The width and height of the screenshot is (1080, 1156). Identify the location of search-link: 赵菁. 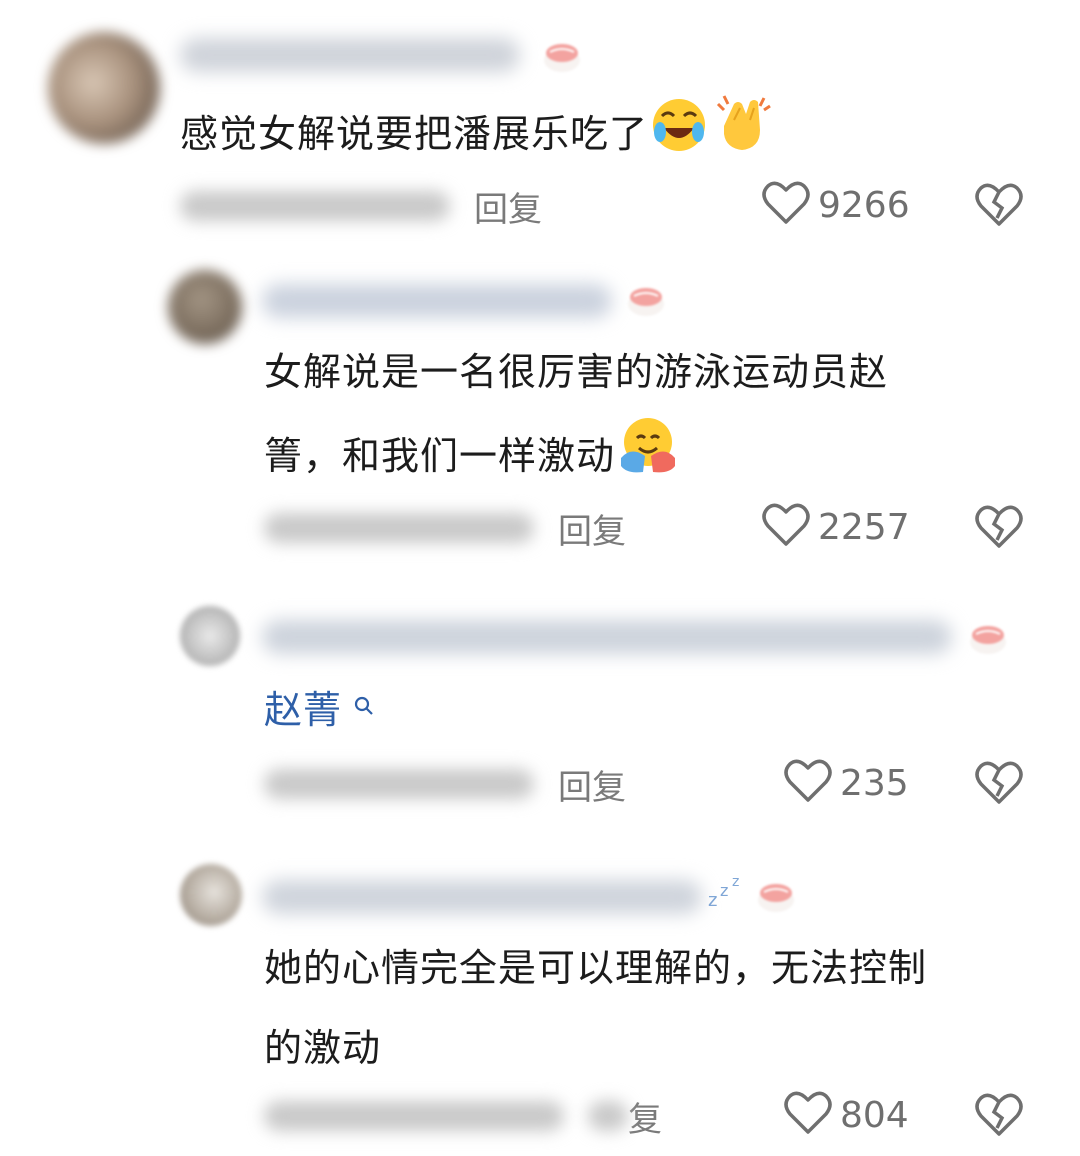
(303, 710).